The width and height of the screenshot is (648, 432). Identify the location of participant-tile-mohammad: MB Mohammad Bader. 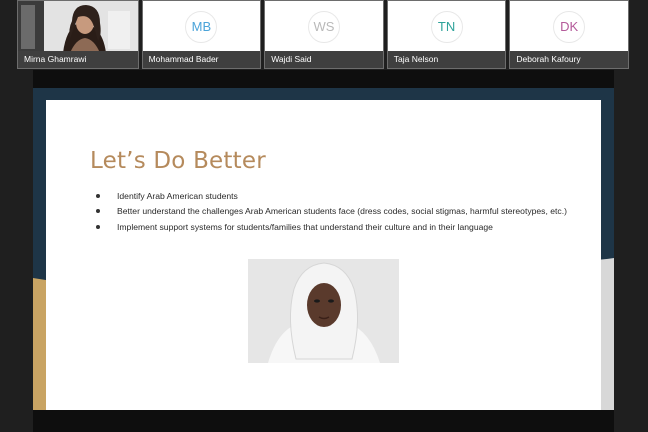
(201, 34).